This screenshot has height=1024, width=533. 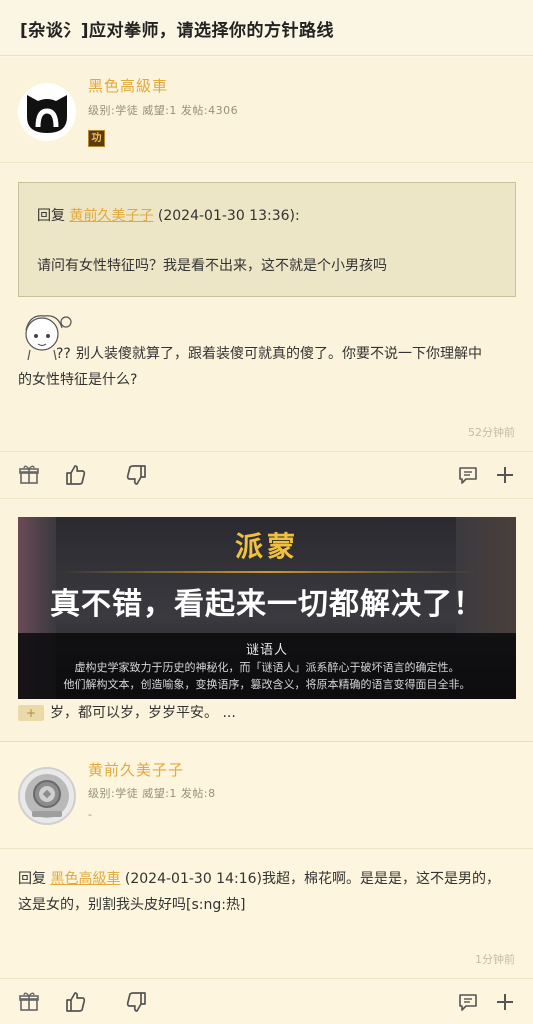 I want to click on author-row: 黄前久美子子 级别:学徒 威望:1 发帖:8 -, so click(x=266, y=795).